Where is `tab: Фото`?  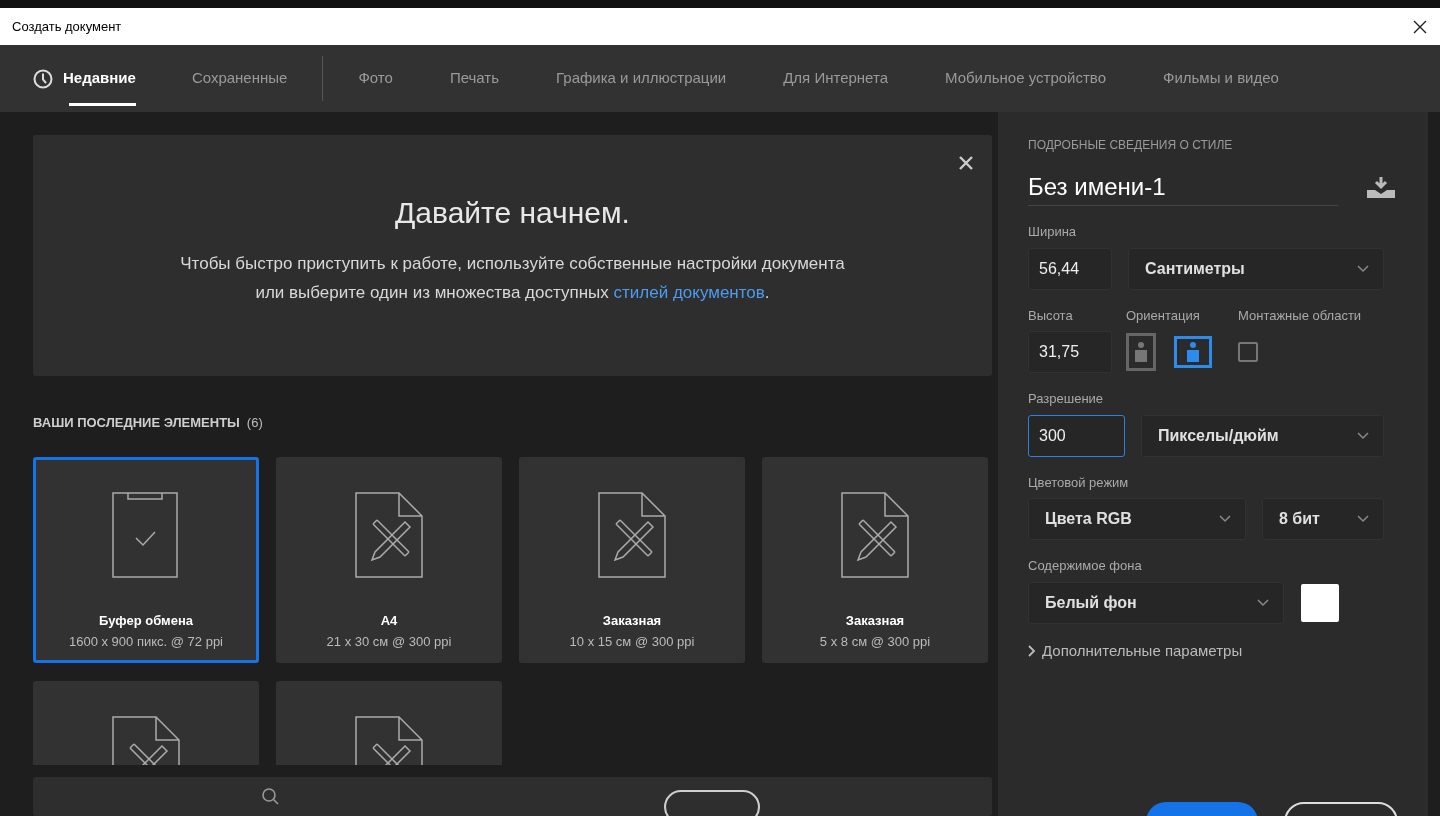
tab: Фото is located at coordinates (375, 78).